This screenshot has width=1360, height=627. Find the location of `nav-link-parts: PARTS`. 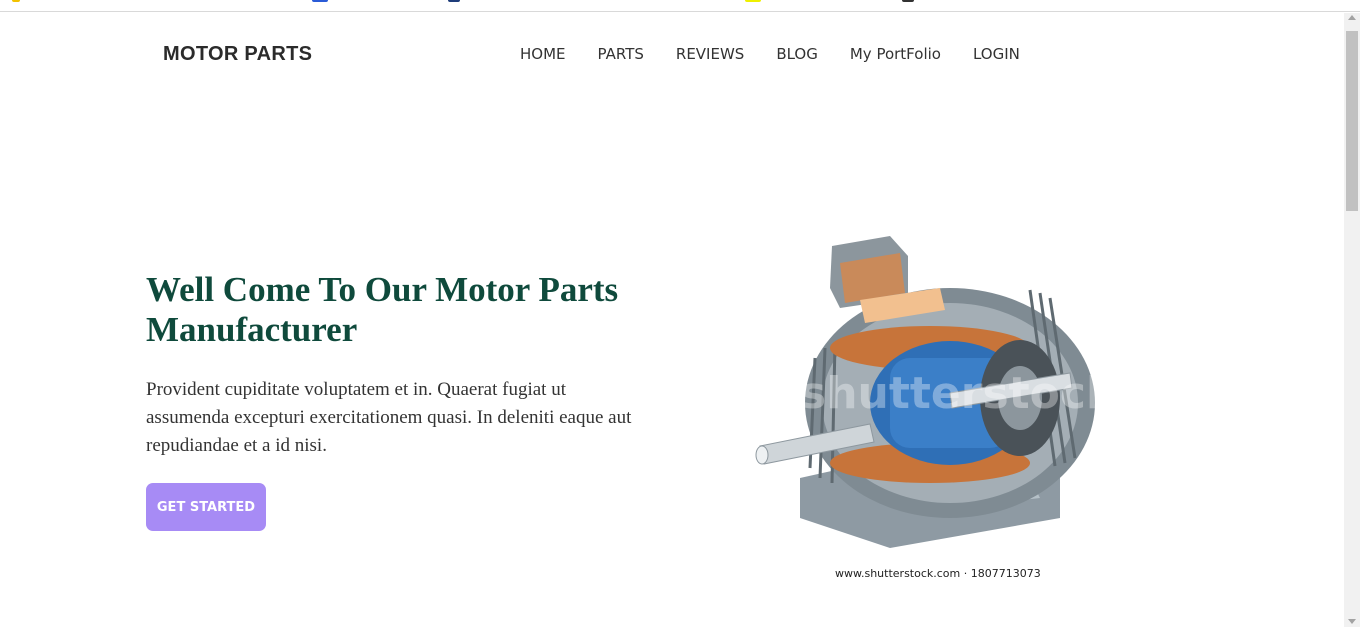

nav-link-parts: PARTS is located at coordinates (621, 54).